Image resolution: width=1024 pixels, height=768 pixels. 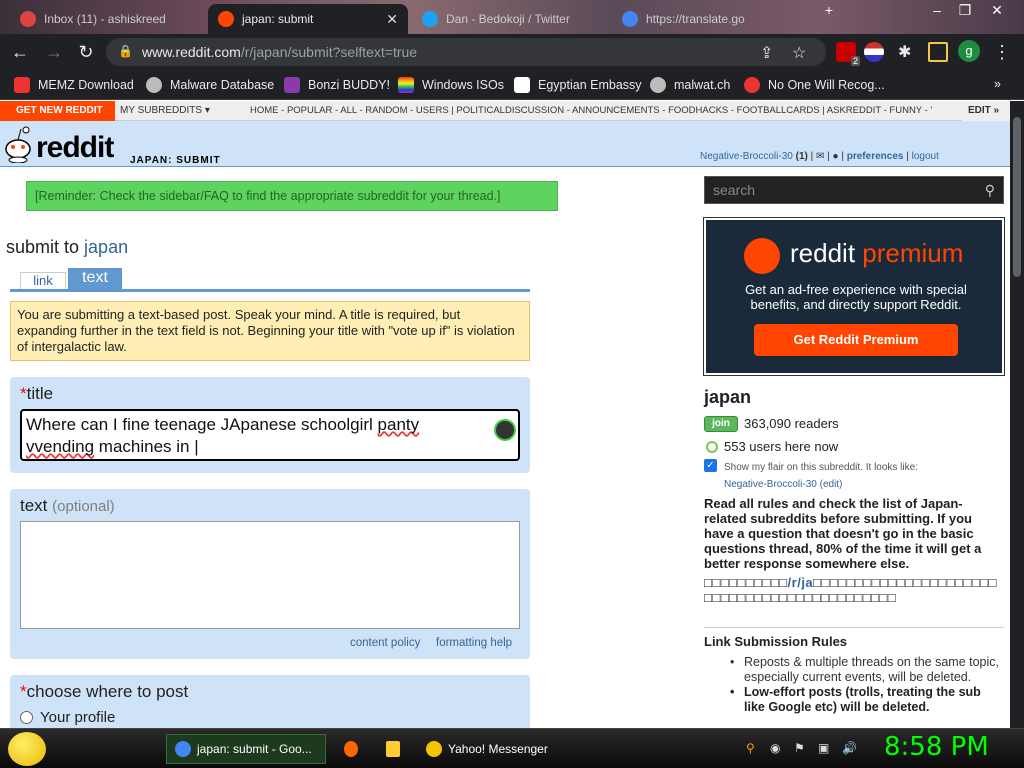 I want to click on bookmark-egyptian-embassy: Egyptian Embassy, so click(x=578, y=85).